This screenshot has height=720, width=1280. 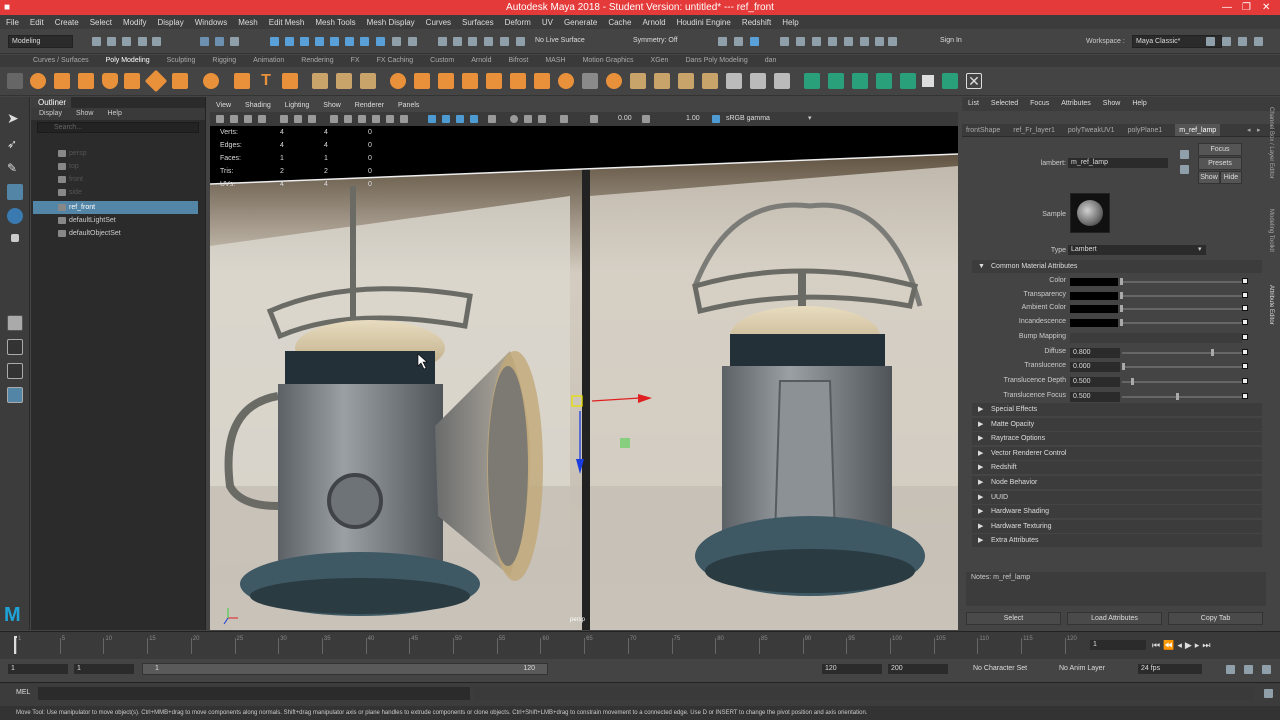 I want to click on current-frame-field: 1, so click(x=1118, y=645).